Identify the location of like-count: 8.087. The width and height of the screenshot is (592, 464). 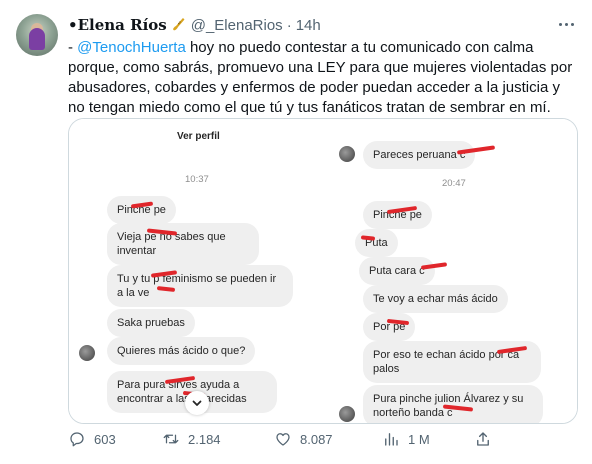
(316, 439).